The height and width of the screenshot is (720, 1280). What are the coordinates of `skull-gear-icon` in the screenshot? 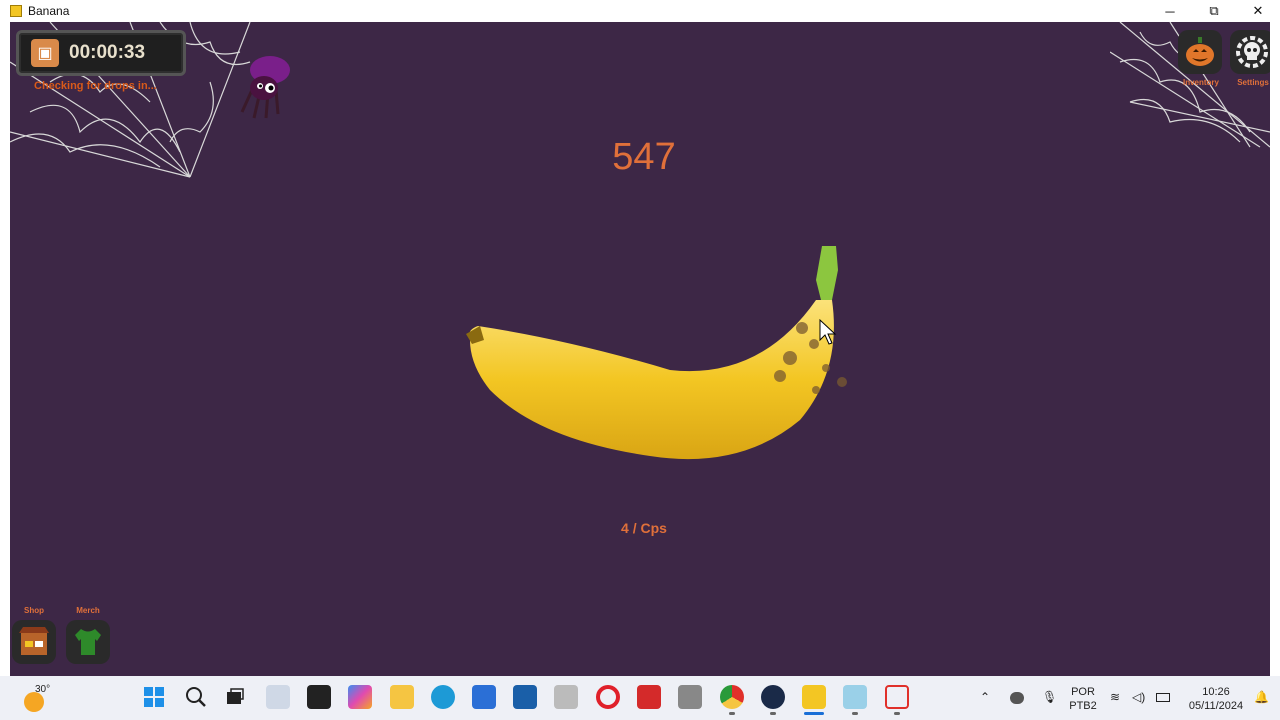 It's located at (1252, 52).